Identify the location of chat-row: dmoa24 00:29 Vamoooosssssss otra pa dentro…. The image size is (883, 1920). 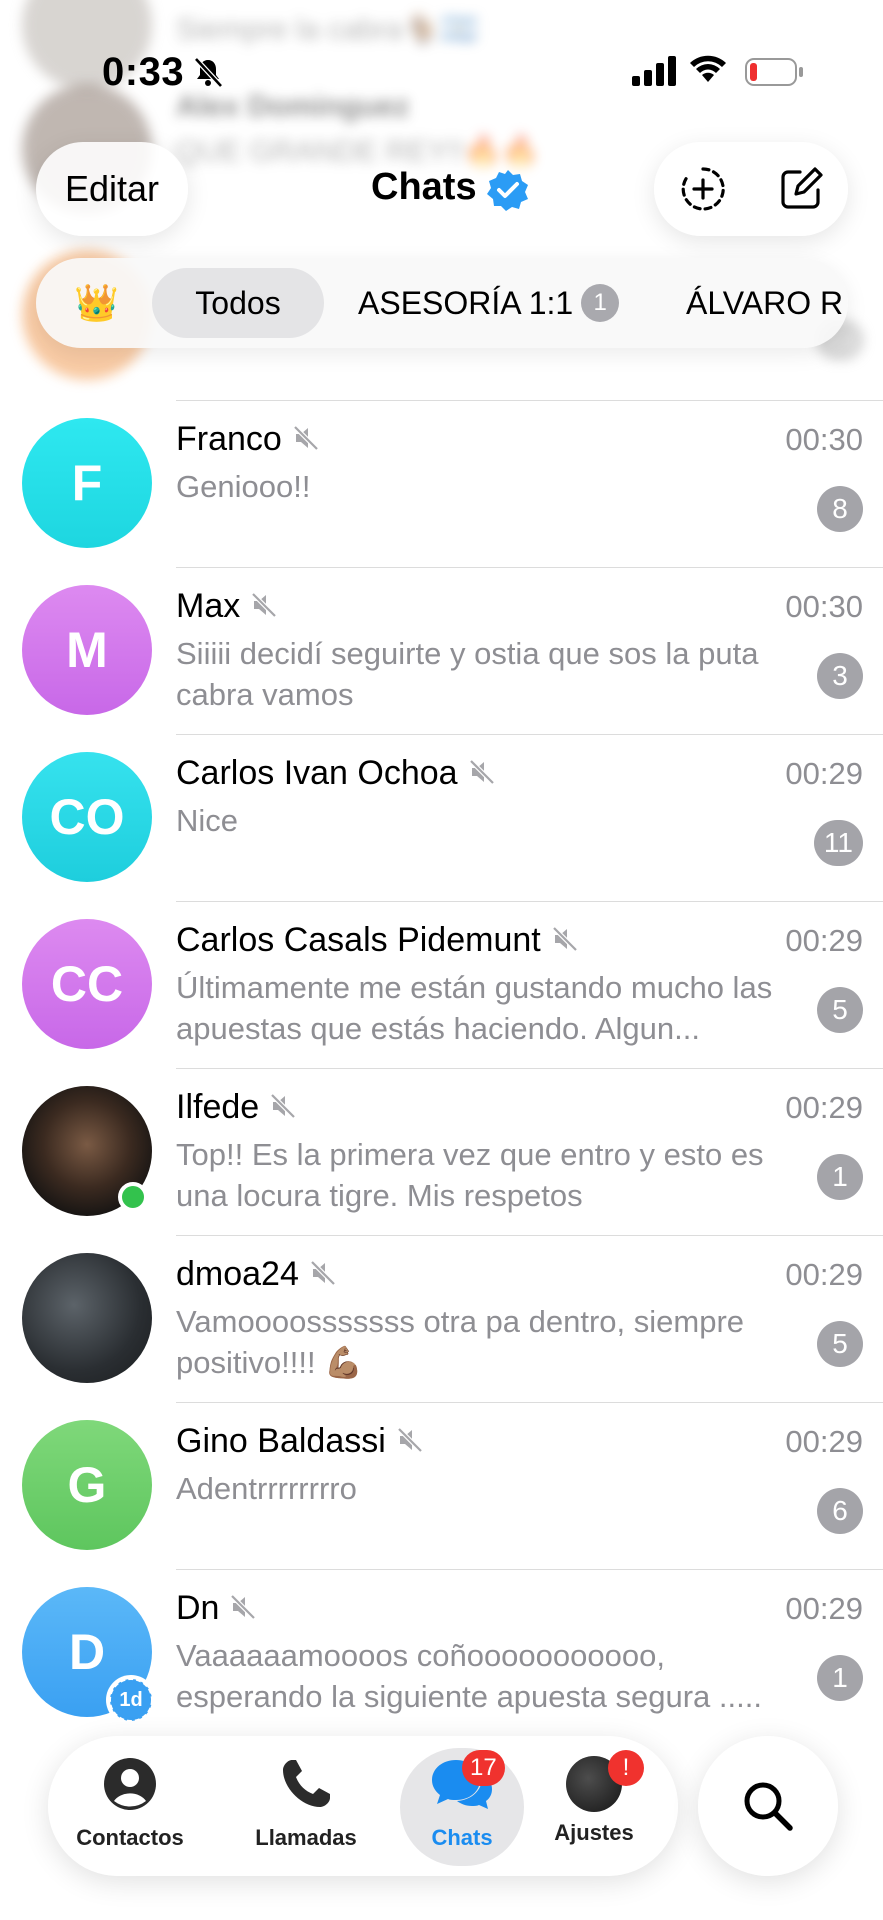
(441, 1318).